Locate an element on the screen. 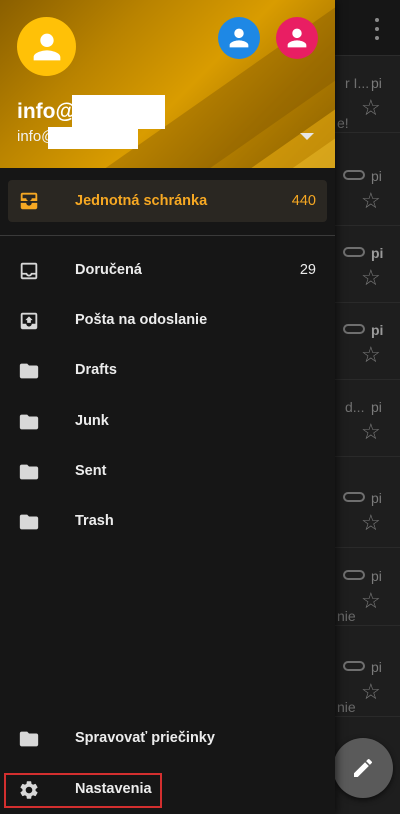 The image size is (400, 814). unified-inbox-item: Jednotná schránka 440 is located at coordinates (167, 201).